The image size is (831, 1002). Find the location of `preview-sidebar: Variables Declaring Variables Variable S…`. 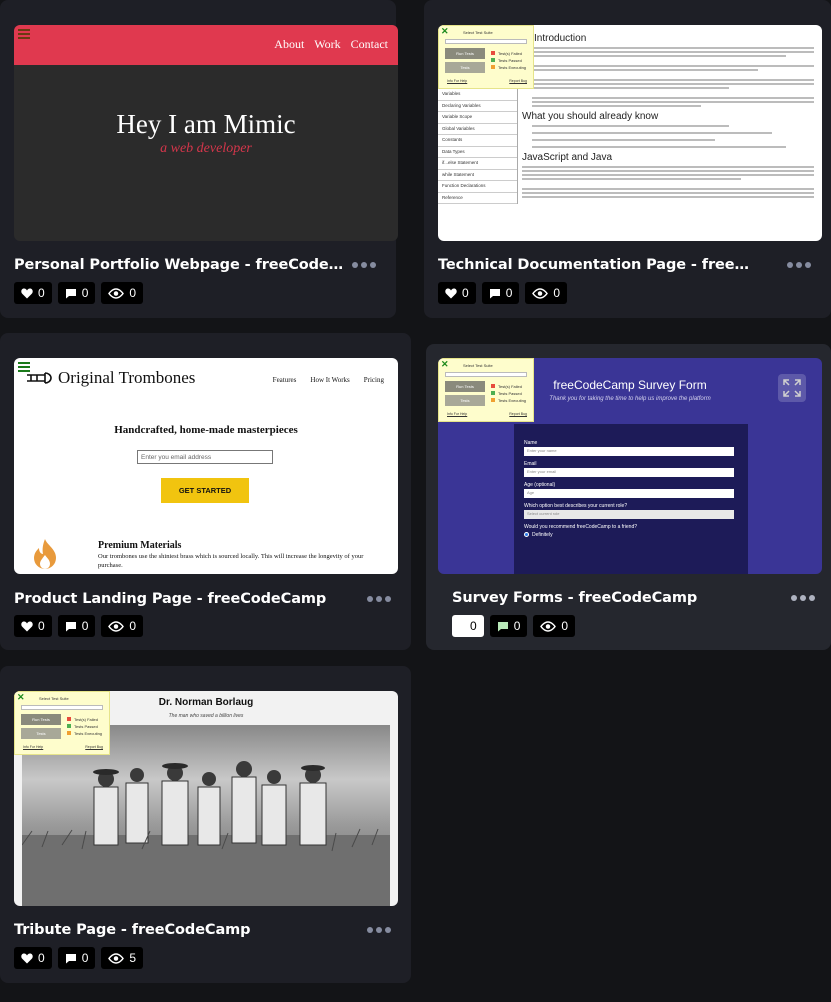

preview-sidebar: Variables Declaring Variables Variable S… is located at coordinates (478, 146).